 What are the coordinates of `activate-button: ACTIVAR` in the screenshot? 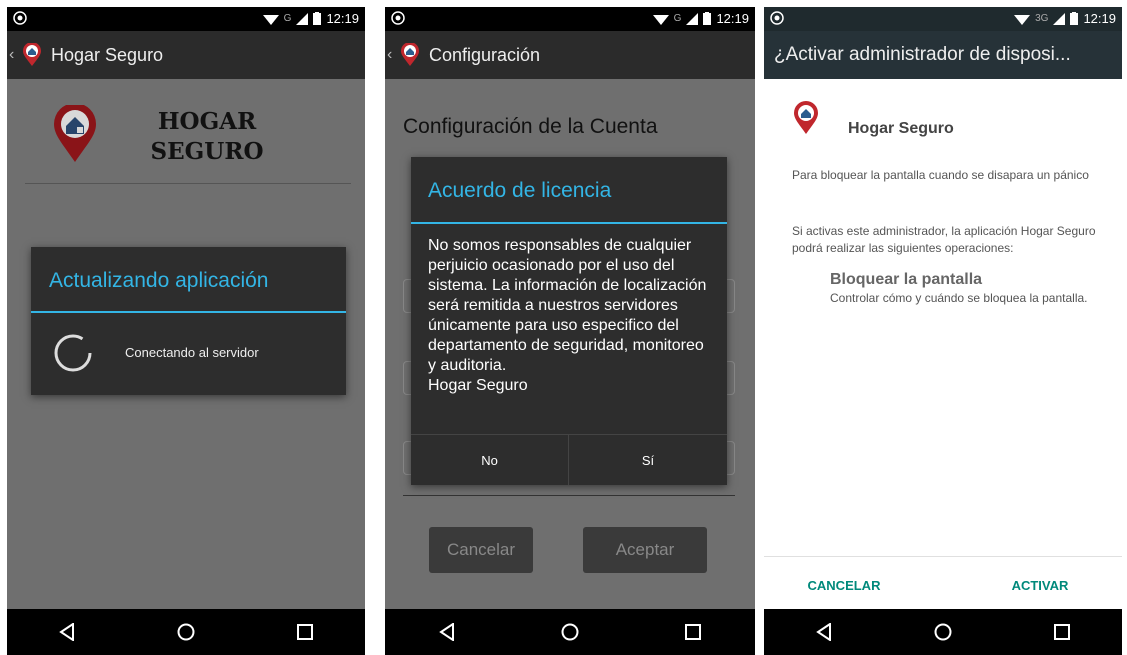 It's located at (1040, 585).